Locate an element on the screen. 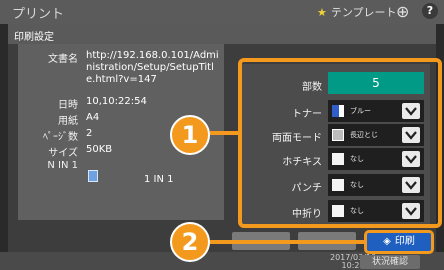 The height and width of the screenshot is (270, 444). paper-label: 用紙 is located at coordinates (68, 121).